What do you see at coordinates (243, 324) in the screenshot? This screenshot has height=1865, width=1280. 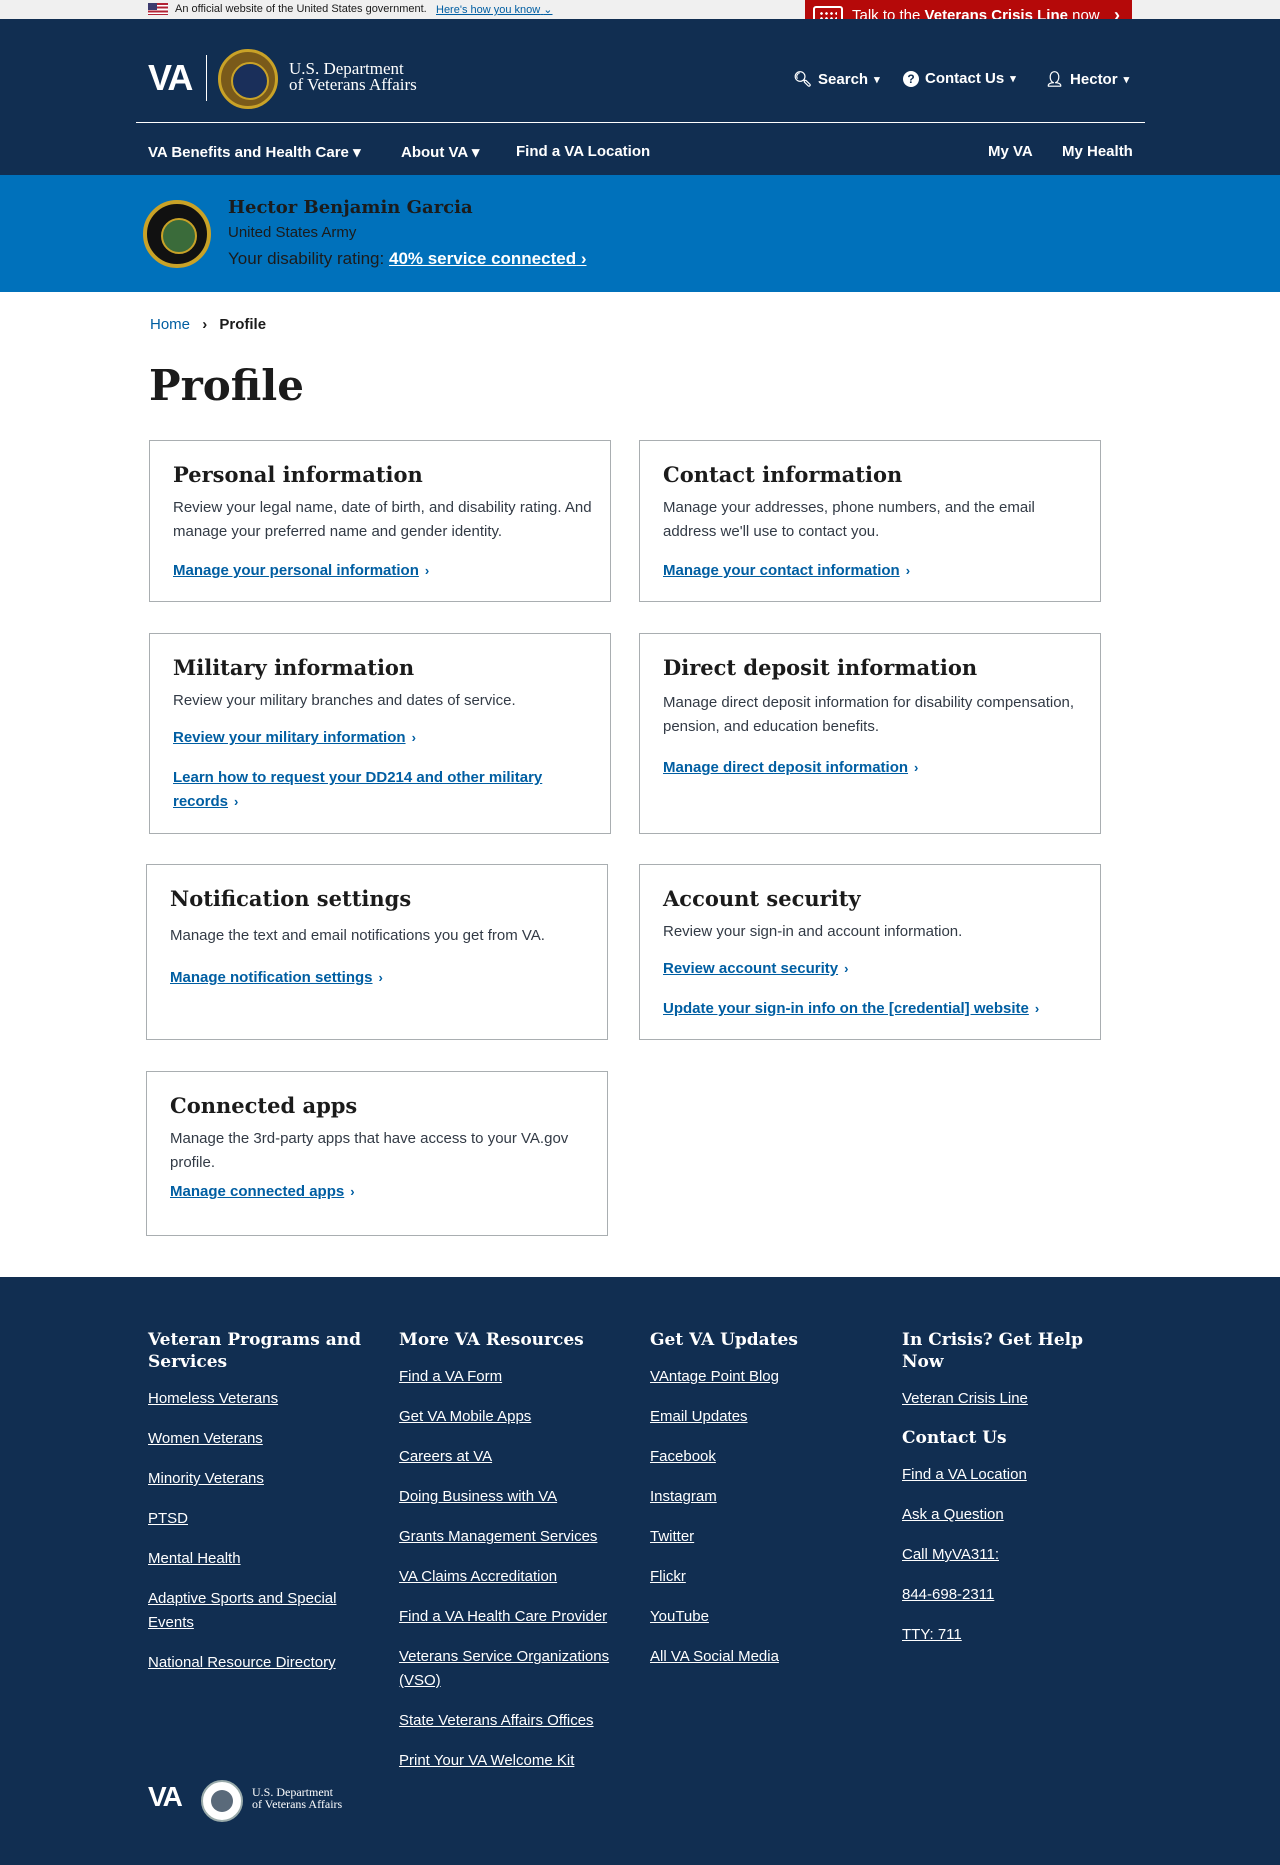 I see `breadcrumb-current: Profile` at bounding box center [243, 324].